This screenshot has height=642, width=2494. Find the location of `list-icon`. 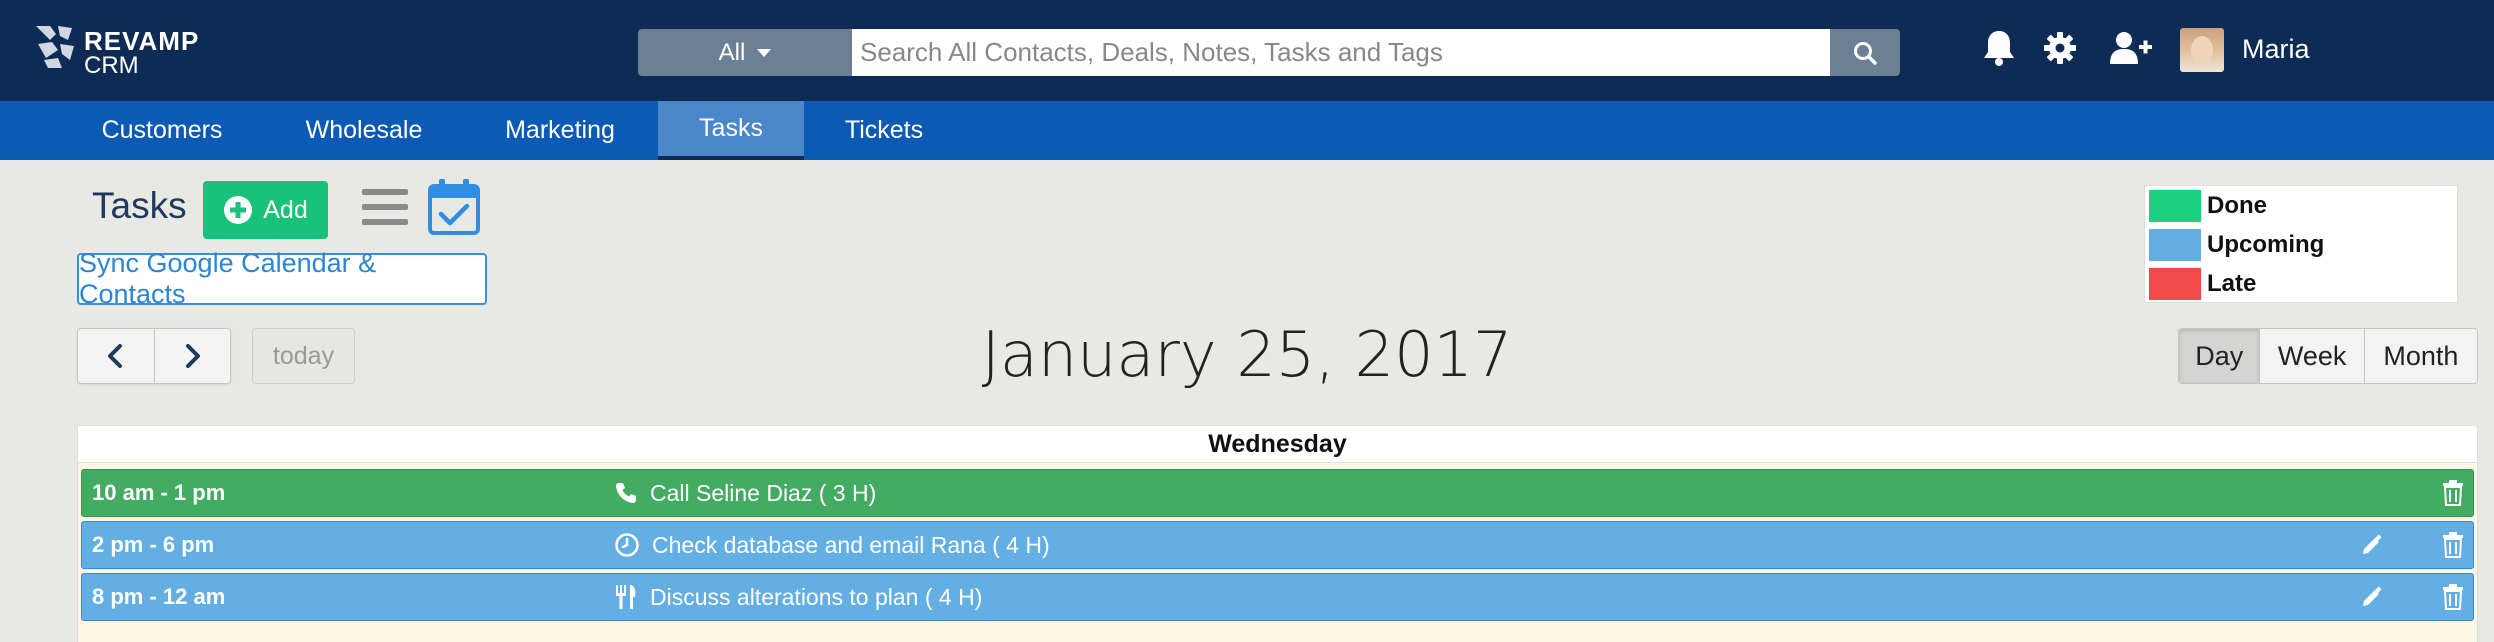

list-icon is located at coordinates (385, 207).